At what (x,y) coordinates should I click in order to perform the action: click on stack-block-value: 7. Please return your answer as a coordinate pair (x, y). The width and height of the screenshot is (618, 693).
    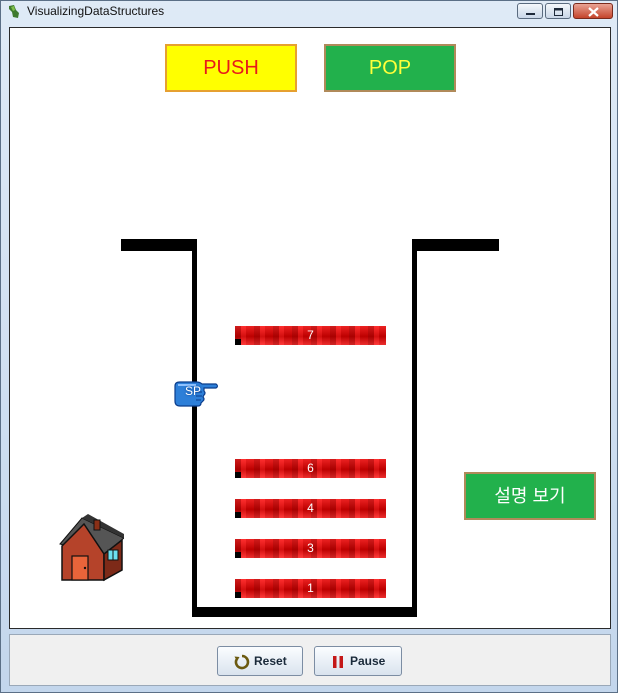
    Looking at the image, I should click on (310, 335).